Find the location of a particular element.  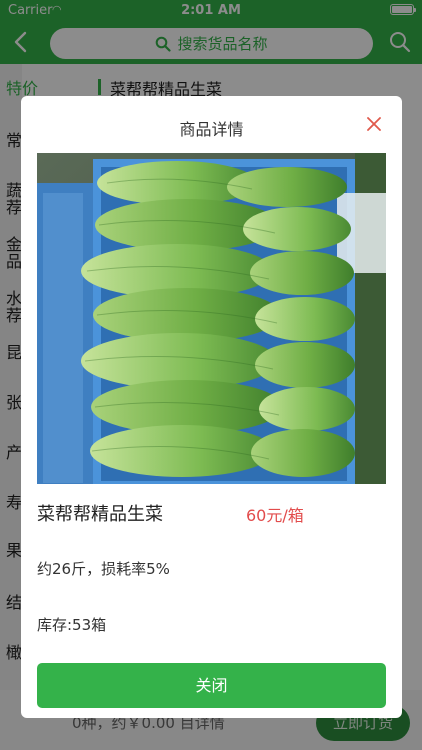

modal-title: 商品详情 is located at coordinates (211, 129).